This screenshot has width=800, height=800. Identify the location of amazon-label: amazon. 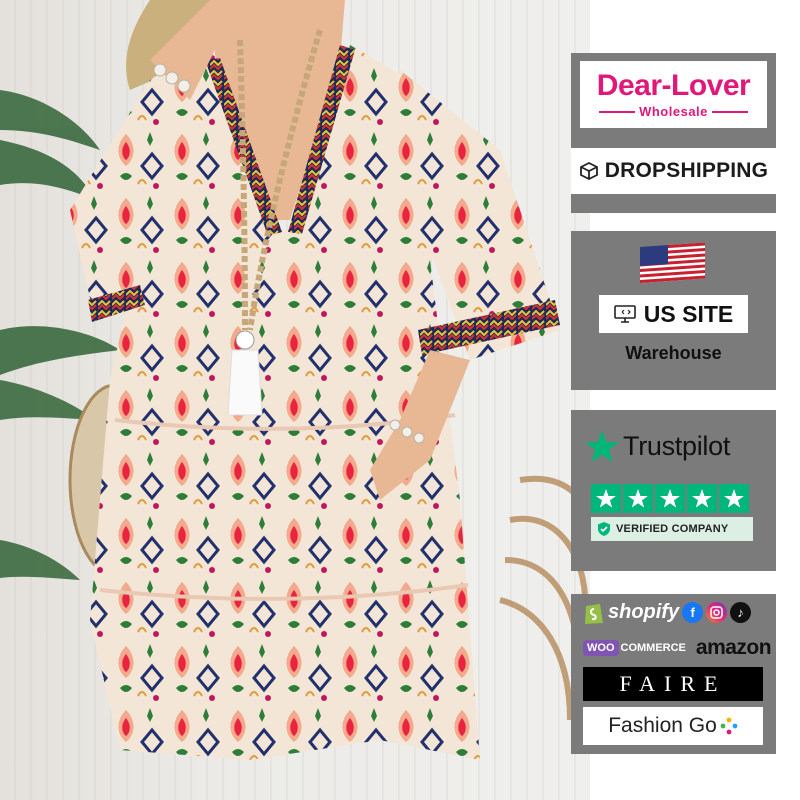
(733, 647).